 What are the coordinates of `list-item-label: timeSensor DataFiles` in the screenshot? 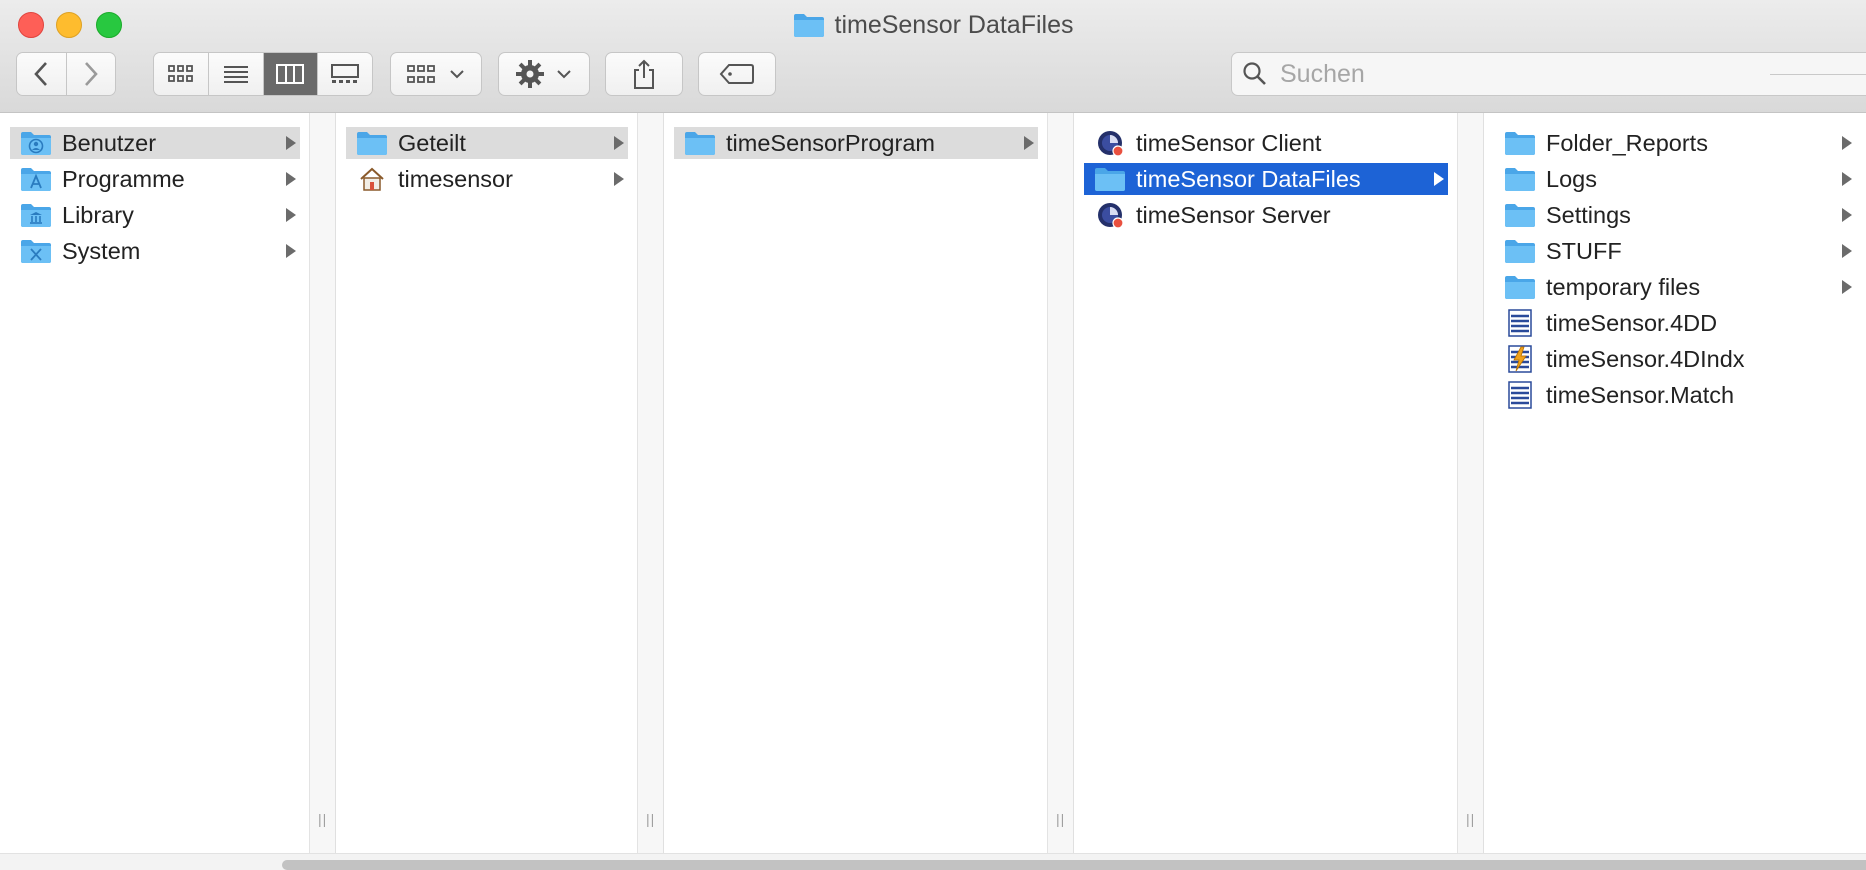 It's located at (1248, 178).